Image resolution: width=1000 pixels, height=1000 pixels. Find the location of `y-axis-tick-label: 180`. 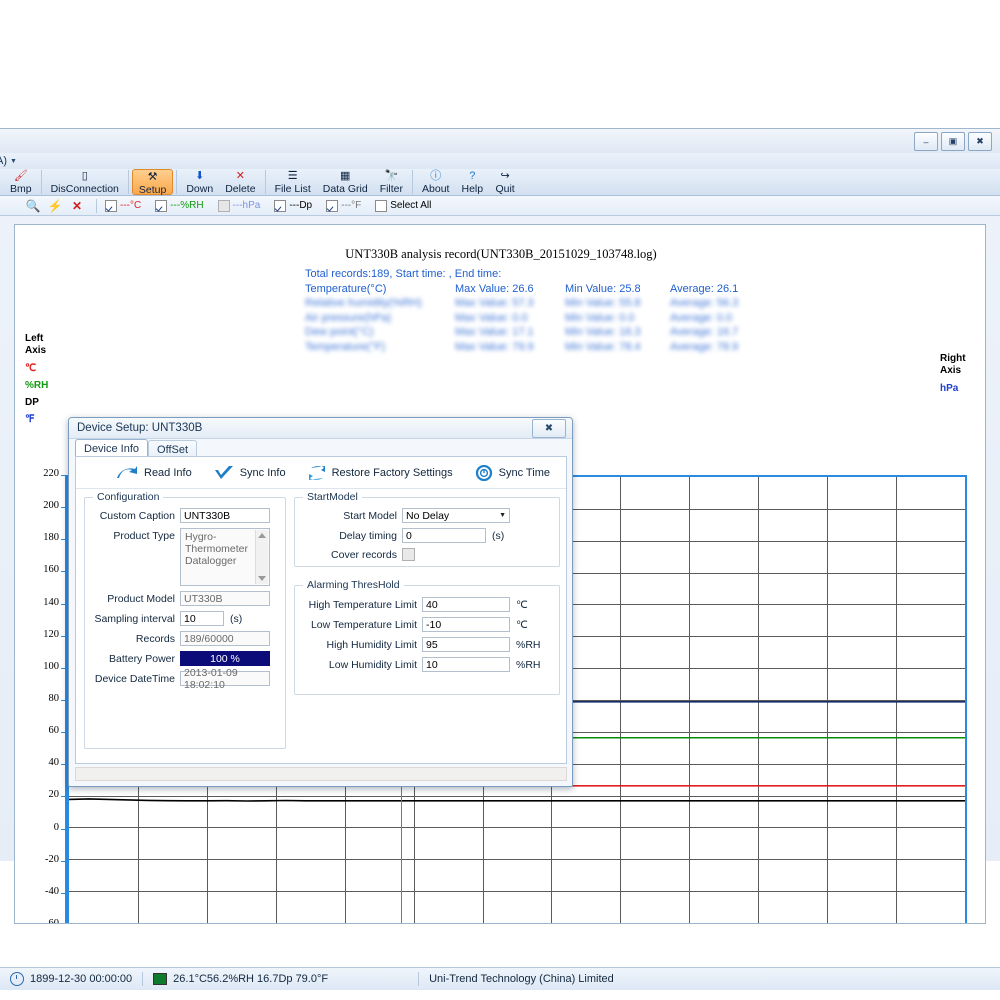

y-axis-tick-label: 180 is located at coordinates (51, 538).